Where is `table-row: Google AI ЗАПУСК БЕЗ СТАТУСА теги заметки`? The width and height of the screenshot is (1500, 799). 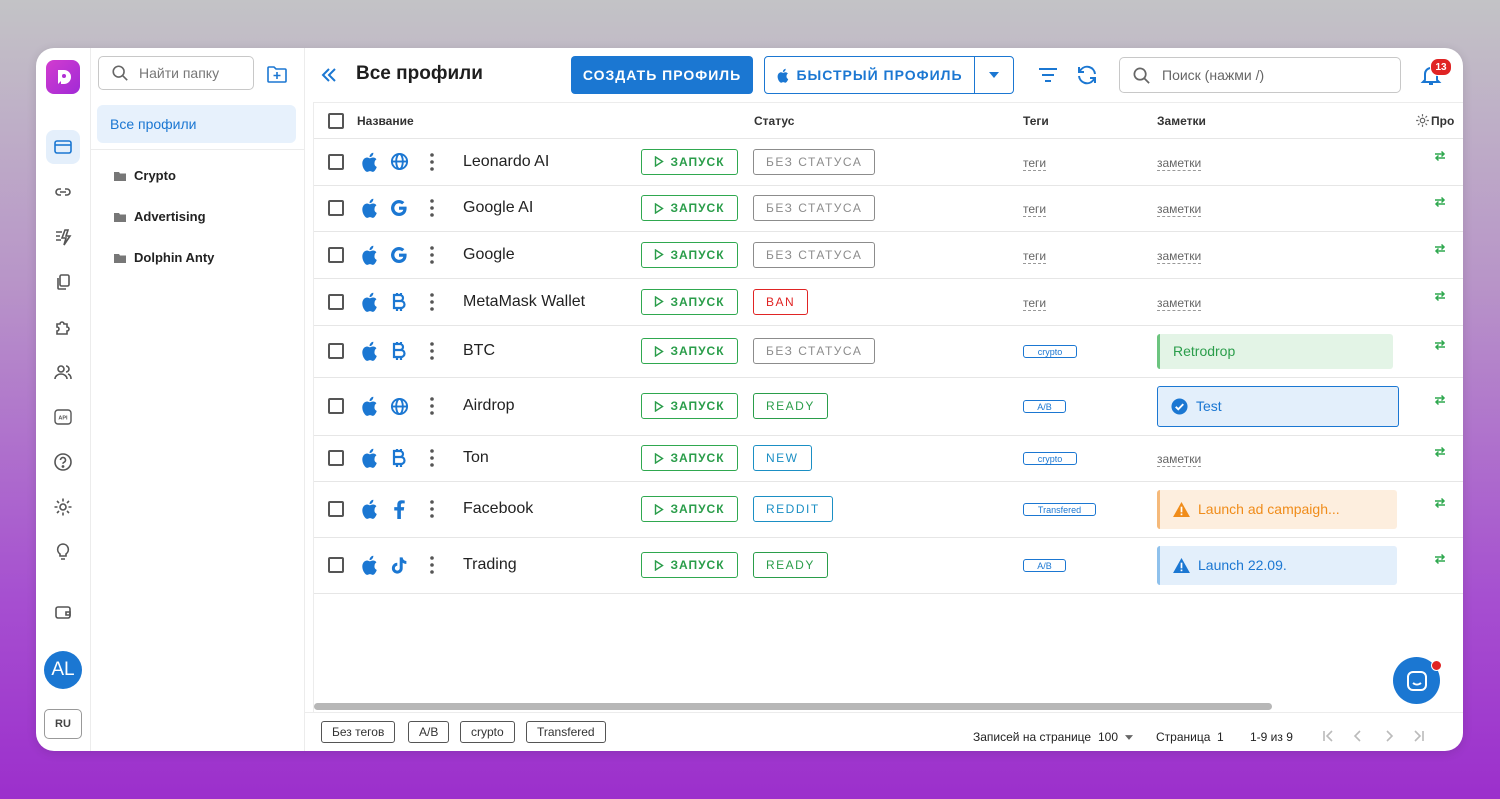 table-row: Google AI ЗАПУСК БЕЗ СТАТУСА теги заметки is located at coordinates (888, 208).